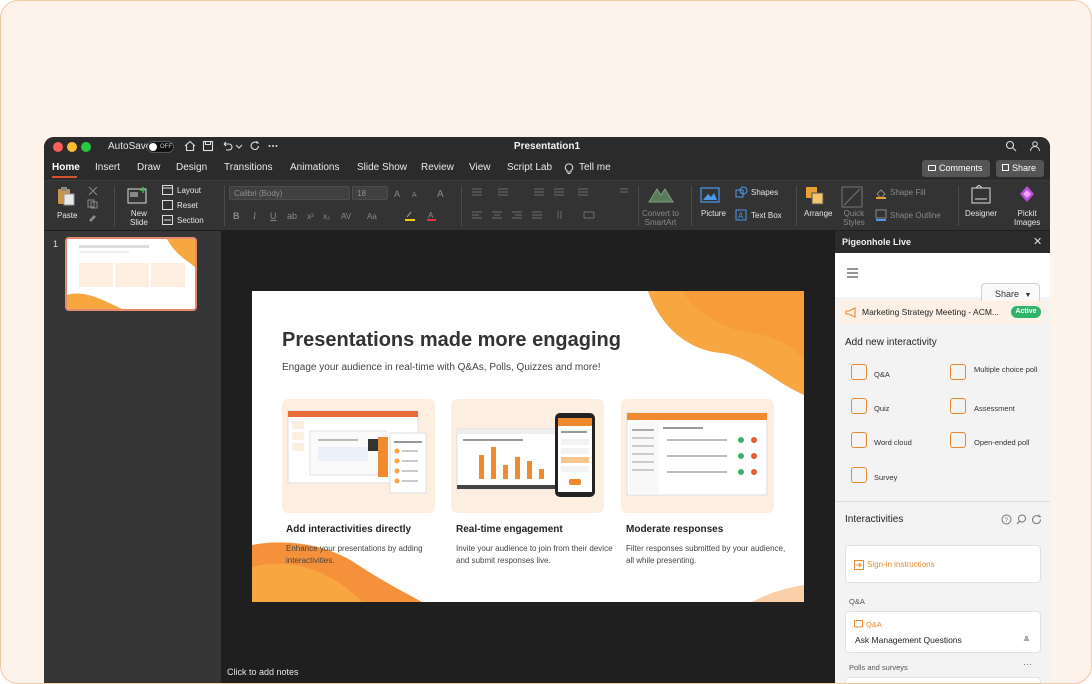 This screenshot has height=684, width=1092. What do you see at coordinates (853, 273) in the screenshot?
I see `hamburger-menu-icon` at bounding box center [853, 273].